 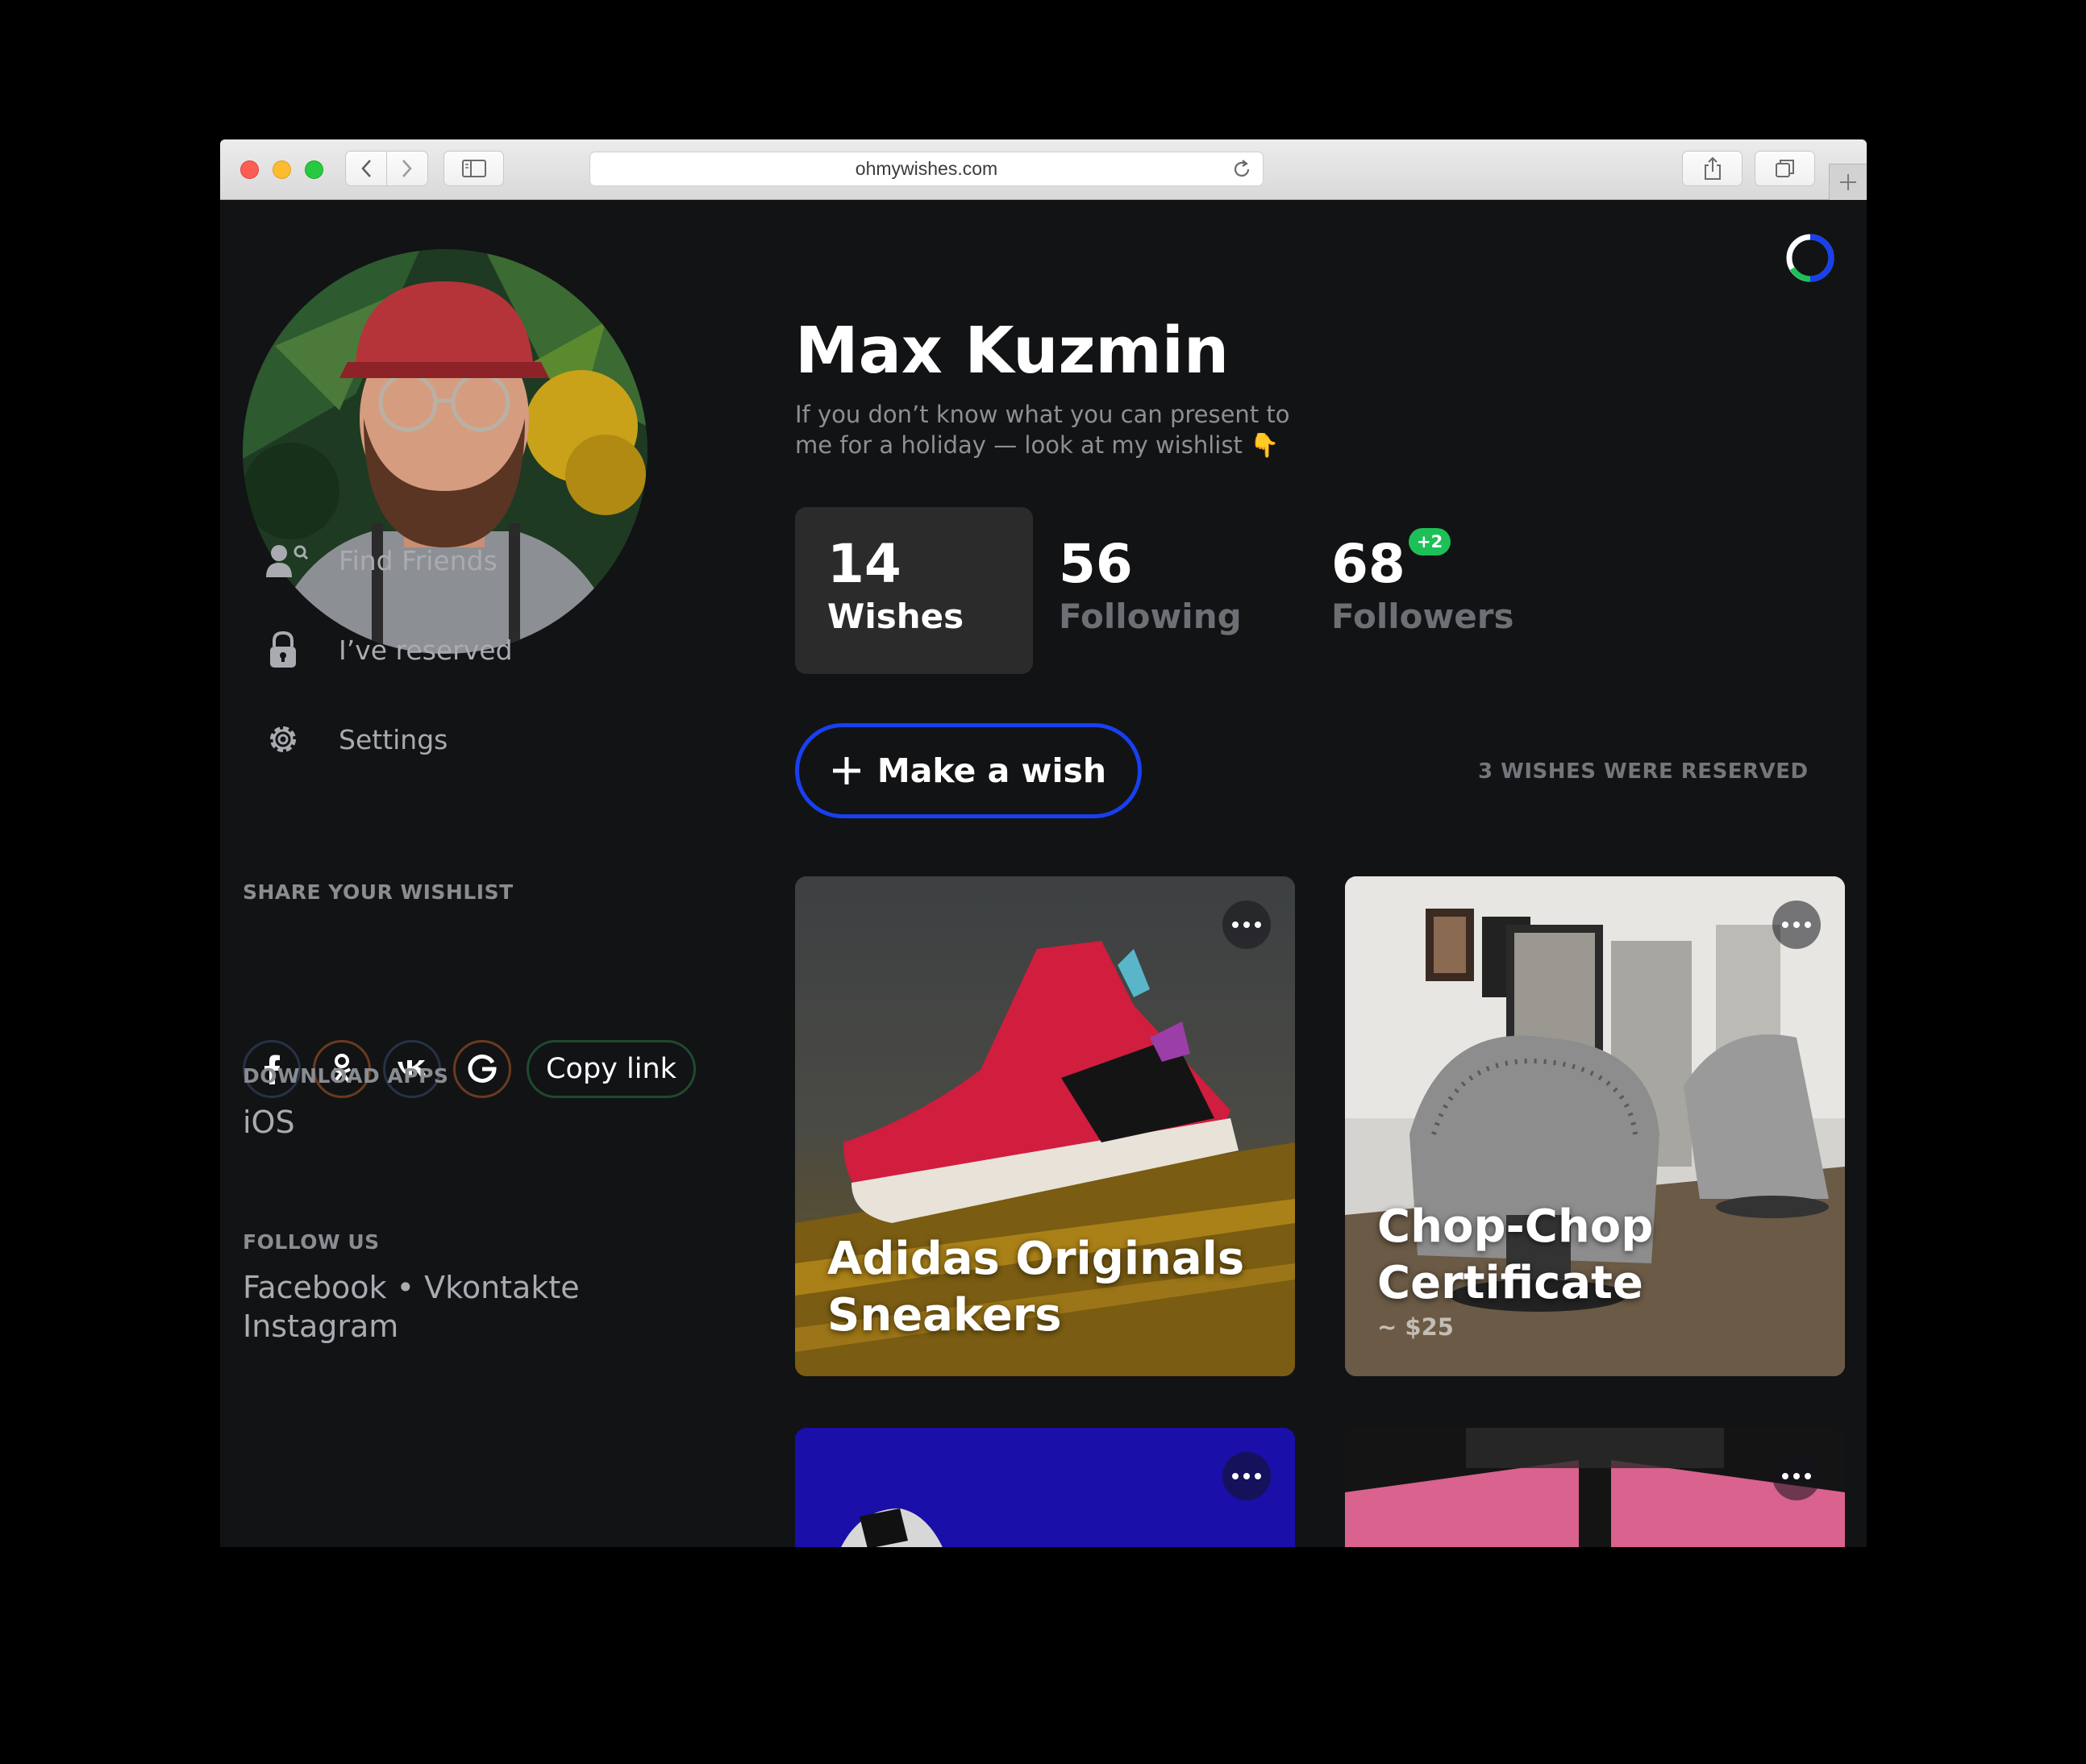 I want to click on maximize-window-button, so click(x=314, y=169).